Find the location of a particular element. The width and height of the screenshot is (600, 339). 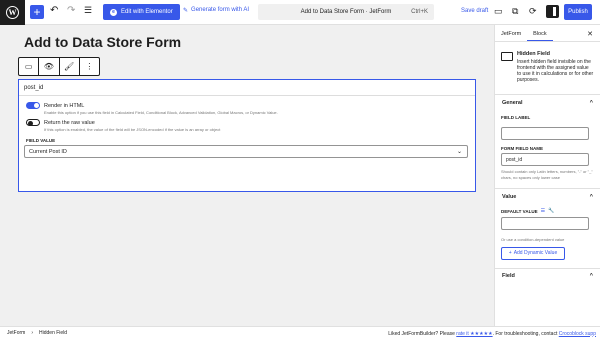

breadcrumb-hidden-field: Hidden Field is located at coordinates (53, 333).